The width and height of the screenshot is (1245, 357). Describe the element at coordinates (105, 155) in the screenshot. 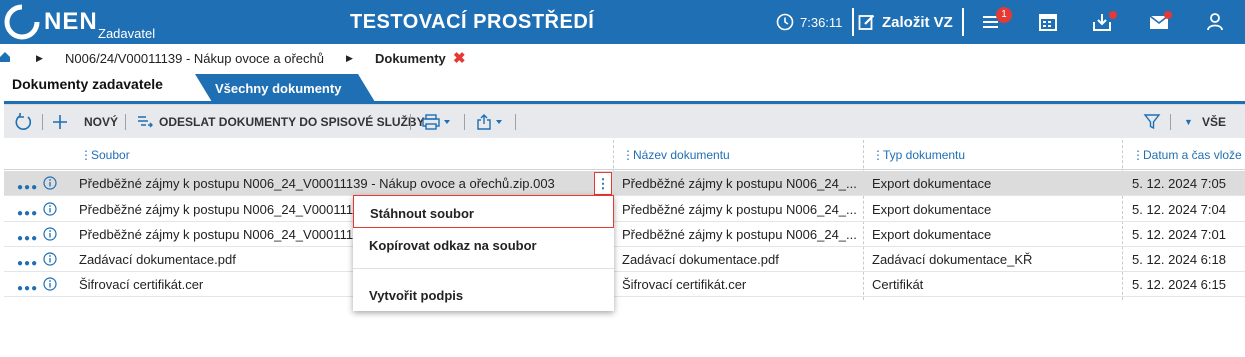

I see `column-header-file: ⋮Soubor` at that location.